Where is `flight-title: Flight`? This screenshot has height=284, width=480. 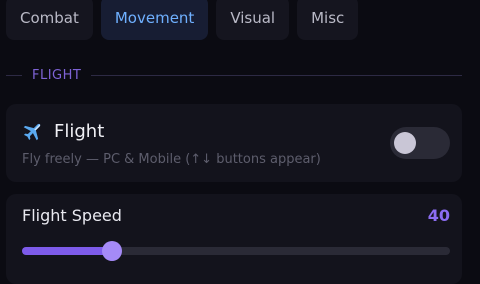 flight-title: Flight is located at coordinates (79, 131).